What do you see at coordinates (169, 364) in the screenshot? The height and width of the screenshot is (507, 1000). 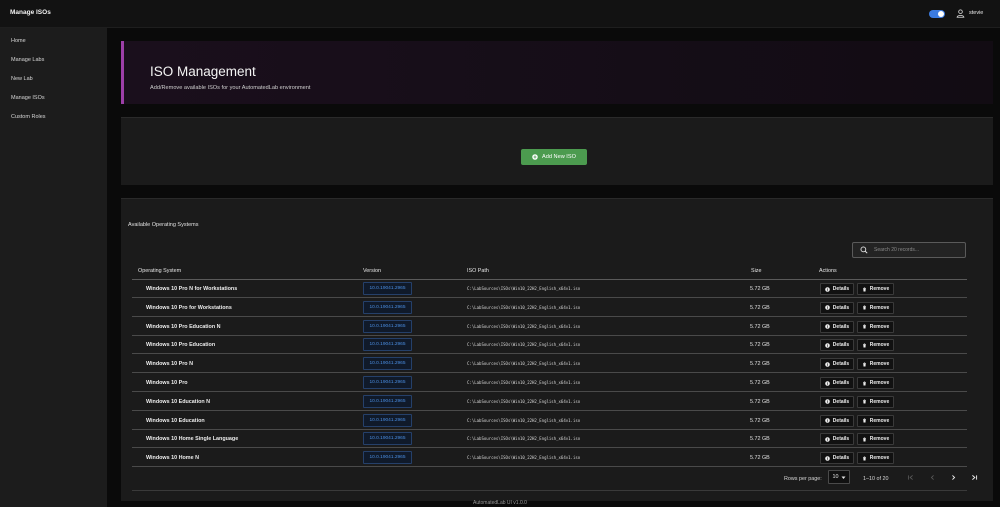 I see `os-name: Windows 10 Pro N` at bounding box center [169, 364].